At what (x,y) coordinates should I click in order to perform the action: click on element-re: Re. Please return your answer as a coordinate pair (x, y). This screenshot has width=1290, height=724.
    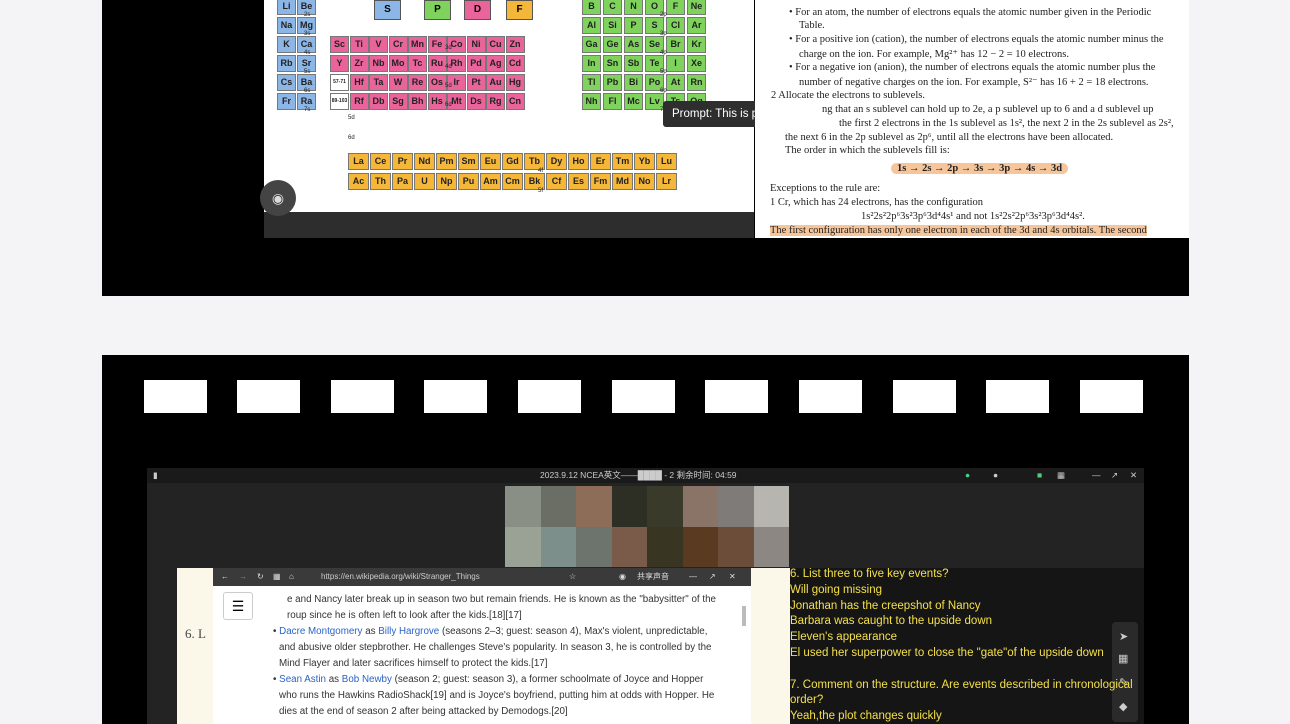
    Looking at the image, I should click on (417, 82).